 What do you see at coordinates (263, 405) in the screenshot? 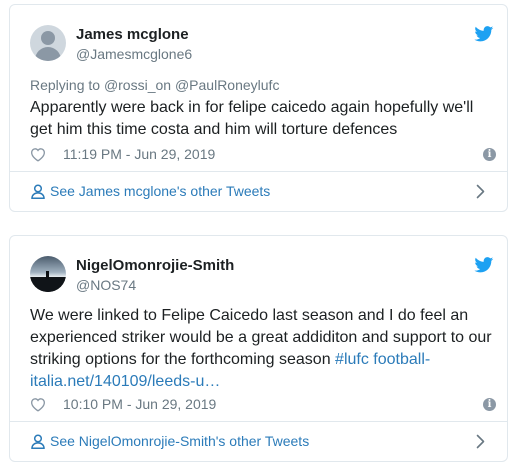
I see `tweet-meta: 10:10 PM - Jun 29, 2019 i` at bounding box center [263, 405].